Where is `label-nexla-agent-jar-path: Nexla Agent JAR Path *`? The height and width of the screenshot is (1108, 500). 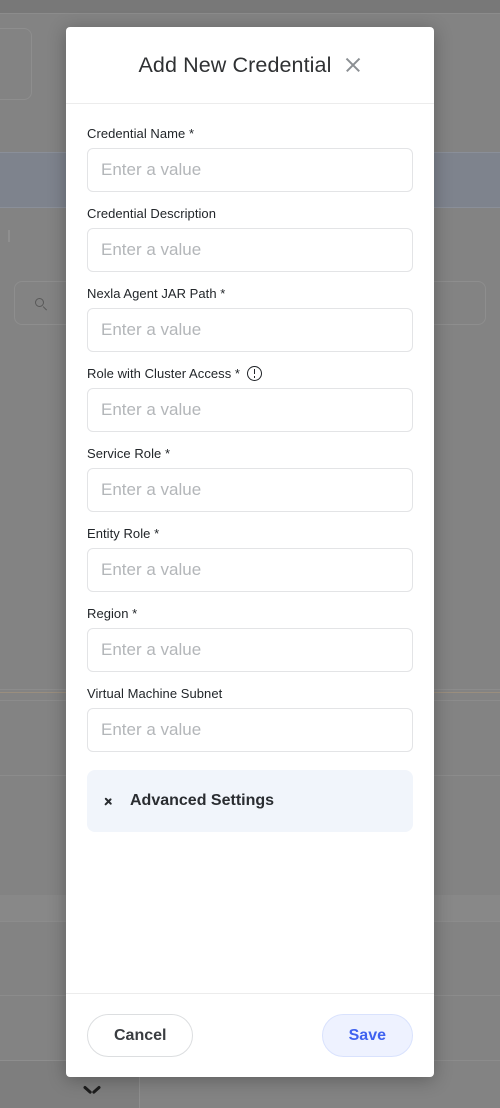 label-nexla-agent-jar-path: Nexla Agent JAR Path * is located at coordinates (250, 293).